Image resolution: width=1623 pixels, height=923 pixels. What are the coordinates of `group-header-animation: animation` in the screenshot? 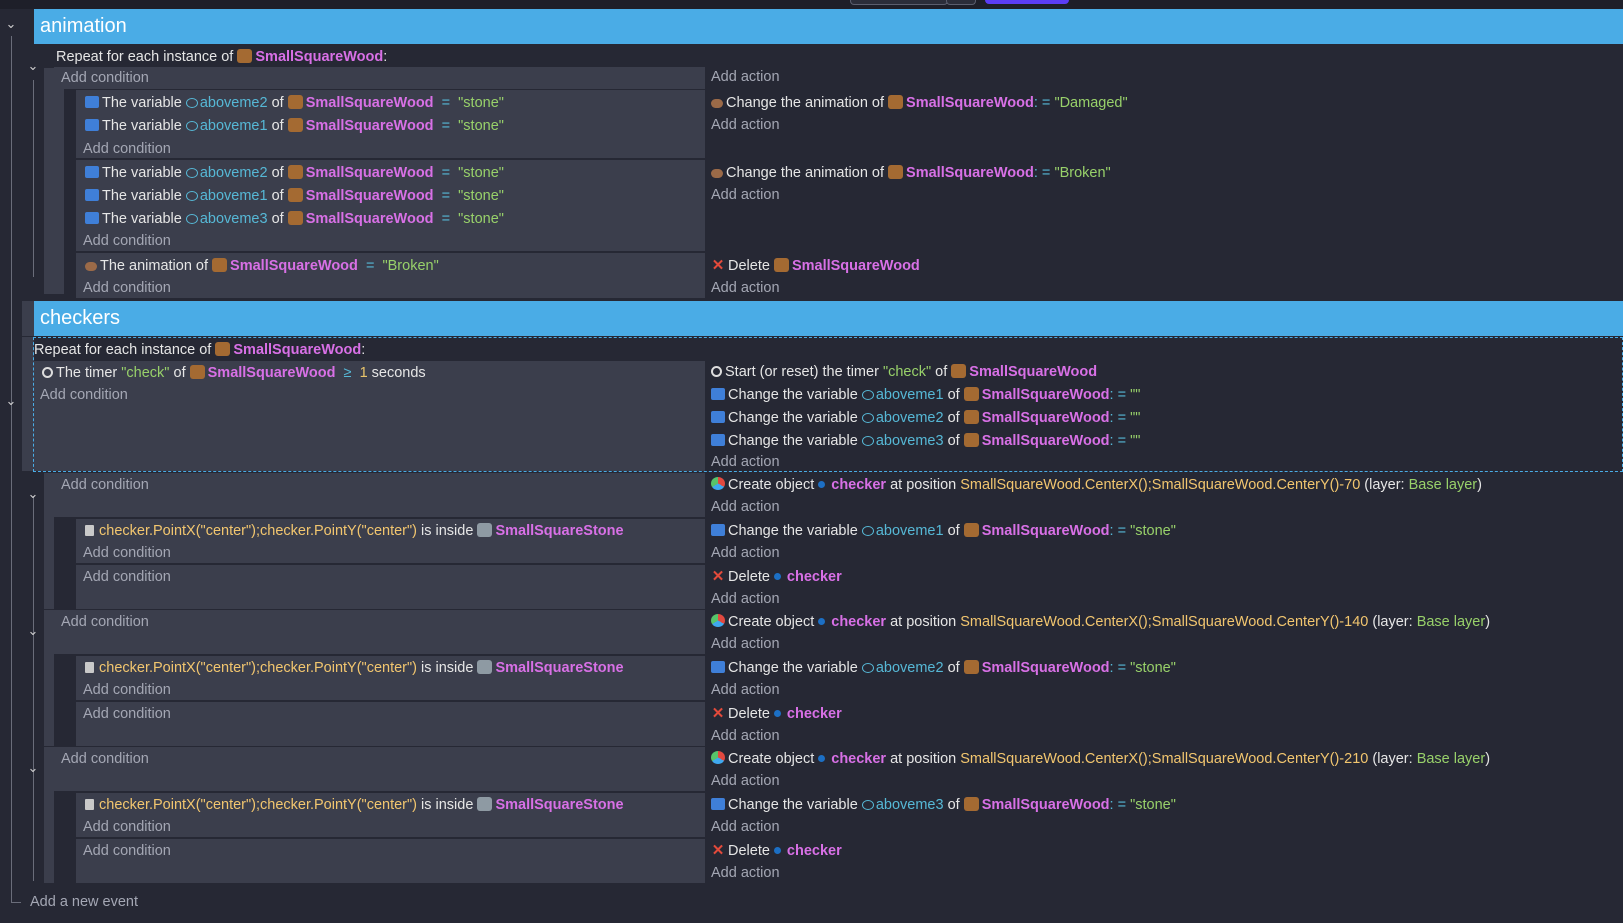 It's located at (828, 26).